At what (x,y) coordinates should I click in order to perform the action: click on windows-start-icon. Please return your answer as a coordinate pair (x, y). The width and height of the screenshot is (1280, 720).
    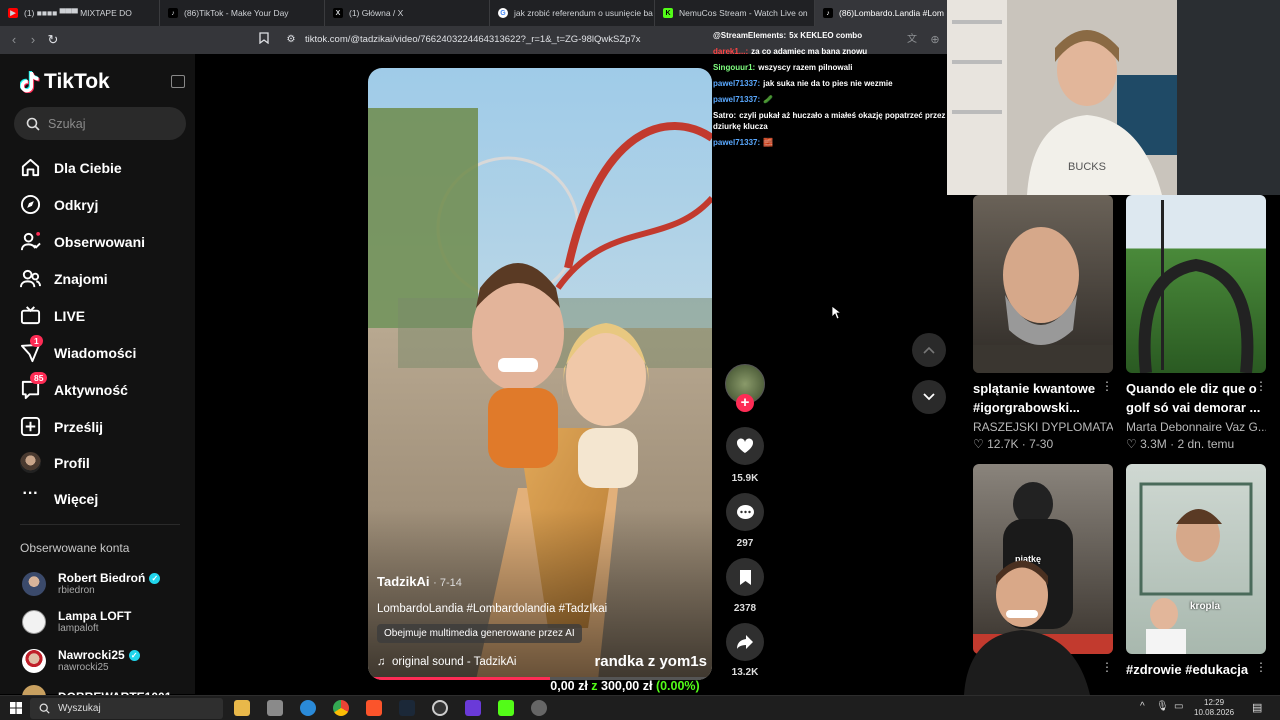
    Looking at the image, I should click on (16, 708).